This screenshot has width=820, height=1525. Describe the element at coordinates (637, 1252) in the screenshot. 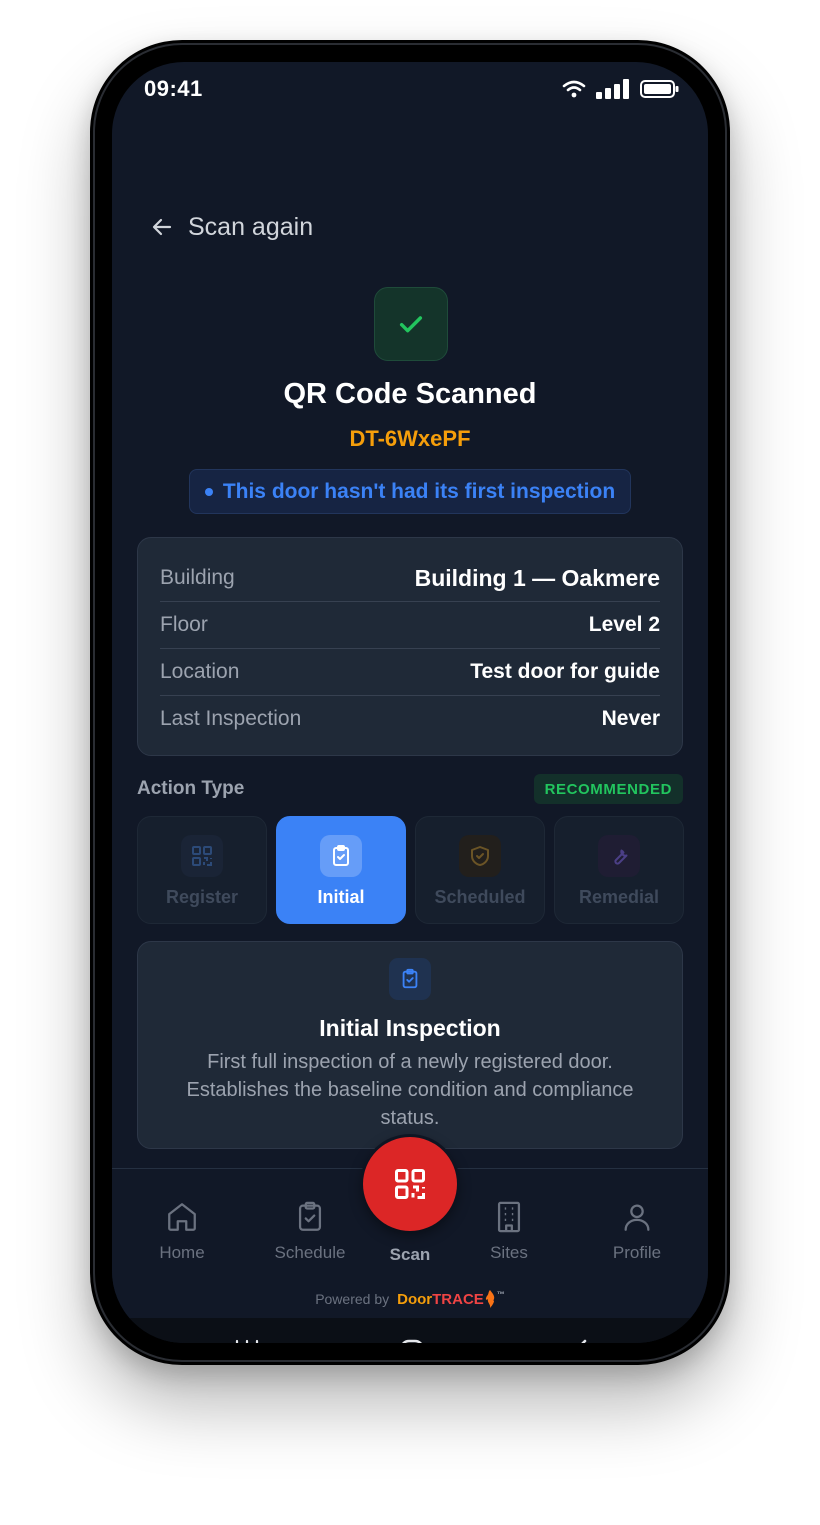

I see `nav-profile-label: Profile` at that location.